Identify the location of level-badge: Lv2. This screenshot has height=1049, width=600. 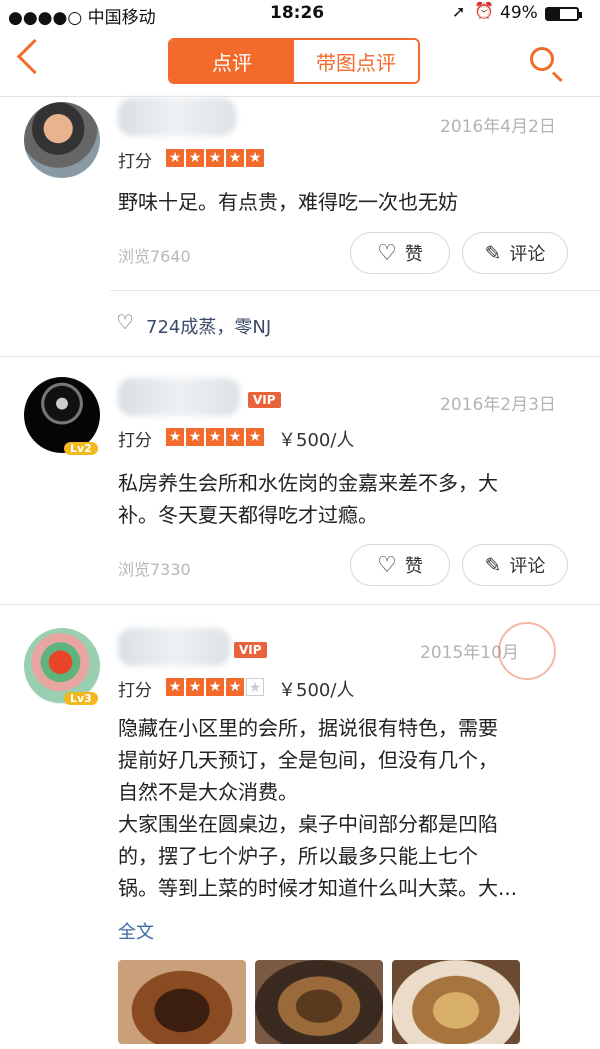
(81, 448).